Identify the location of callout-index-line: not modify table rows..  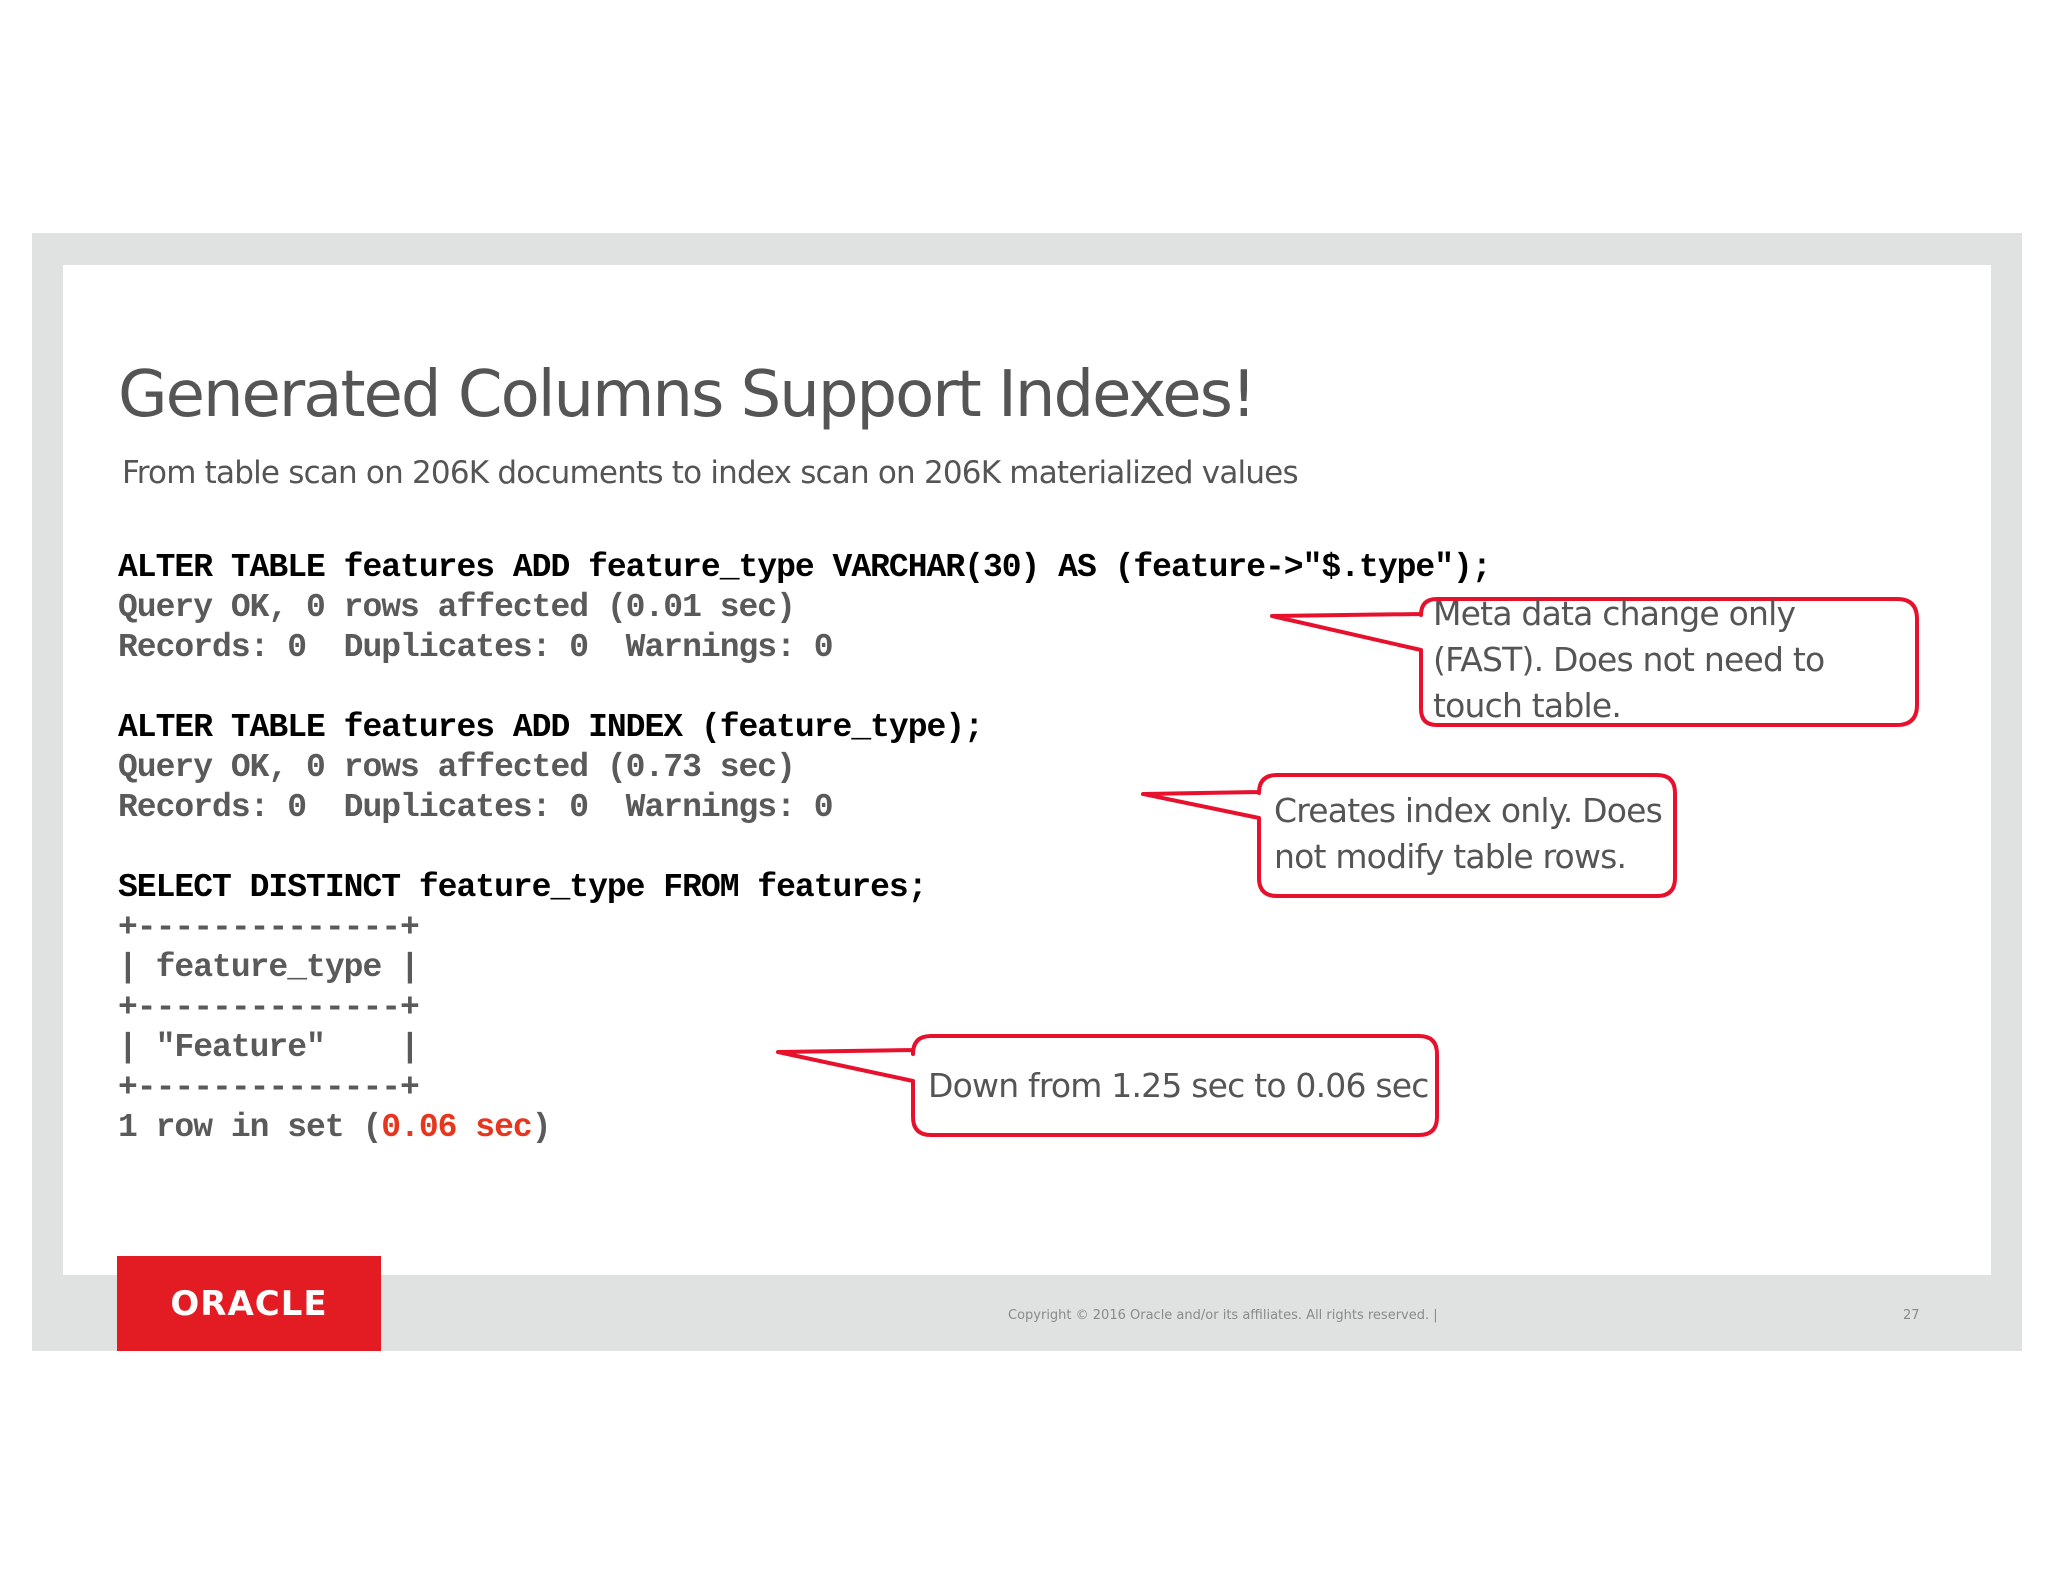
(1450, 856).